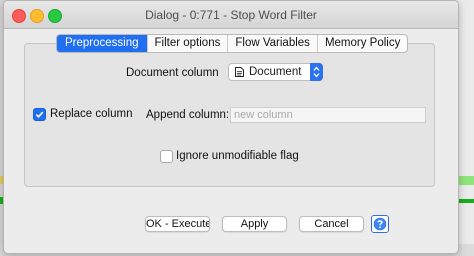 Image resolution: width=474 pixels, height=256 pixels. Describe the element at coordinates (102, 43) in the screenshot. I see `tab-preprocessing: Preprocessing` at that location.